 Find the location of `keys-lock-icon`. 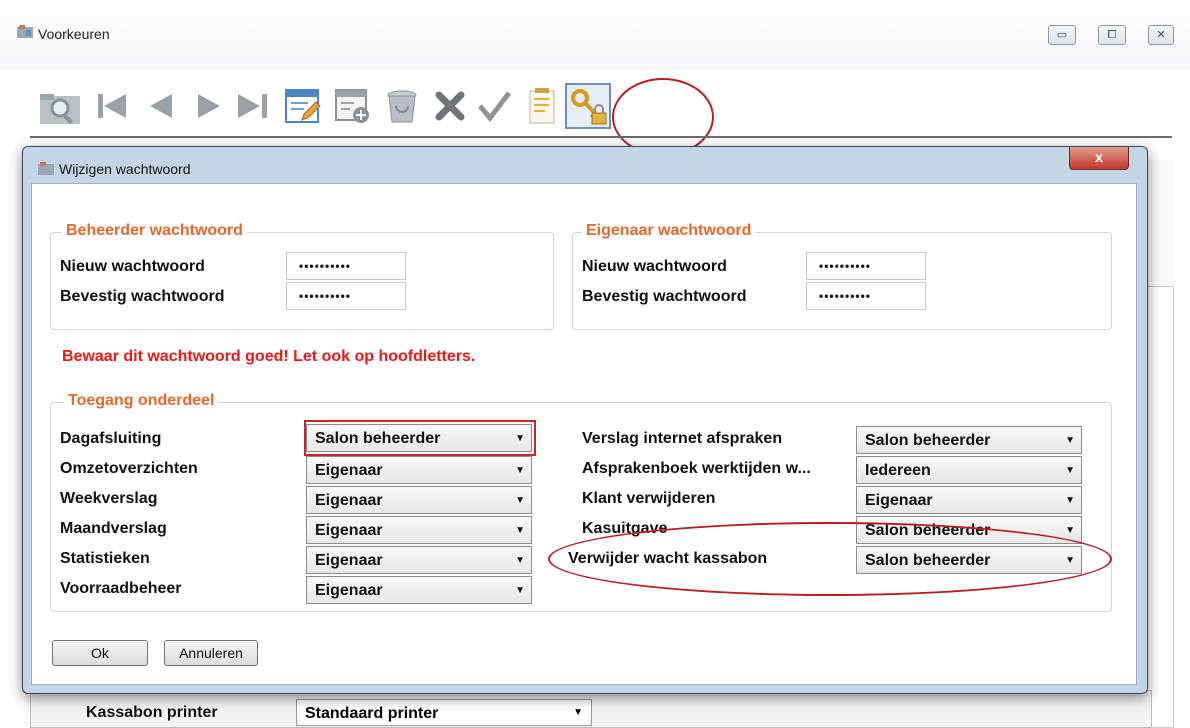

keys-lock-icon is located at coordinates (588, 106).